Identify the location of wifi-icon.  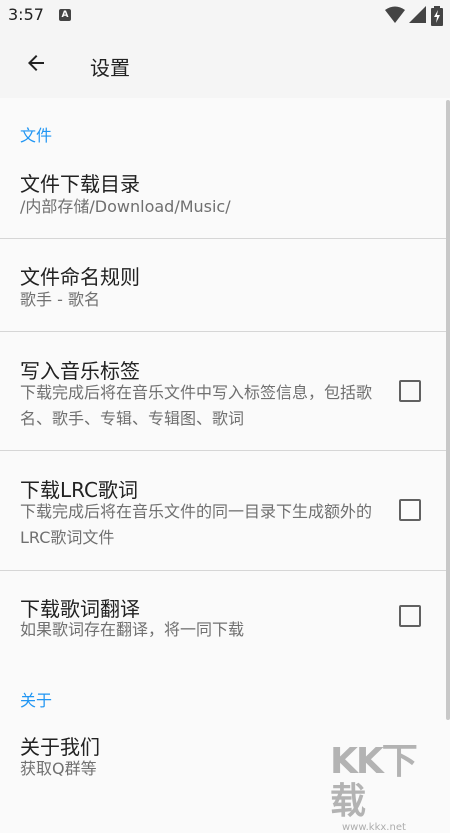
(395, 17).